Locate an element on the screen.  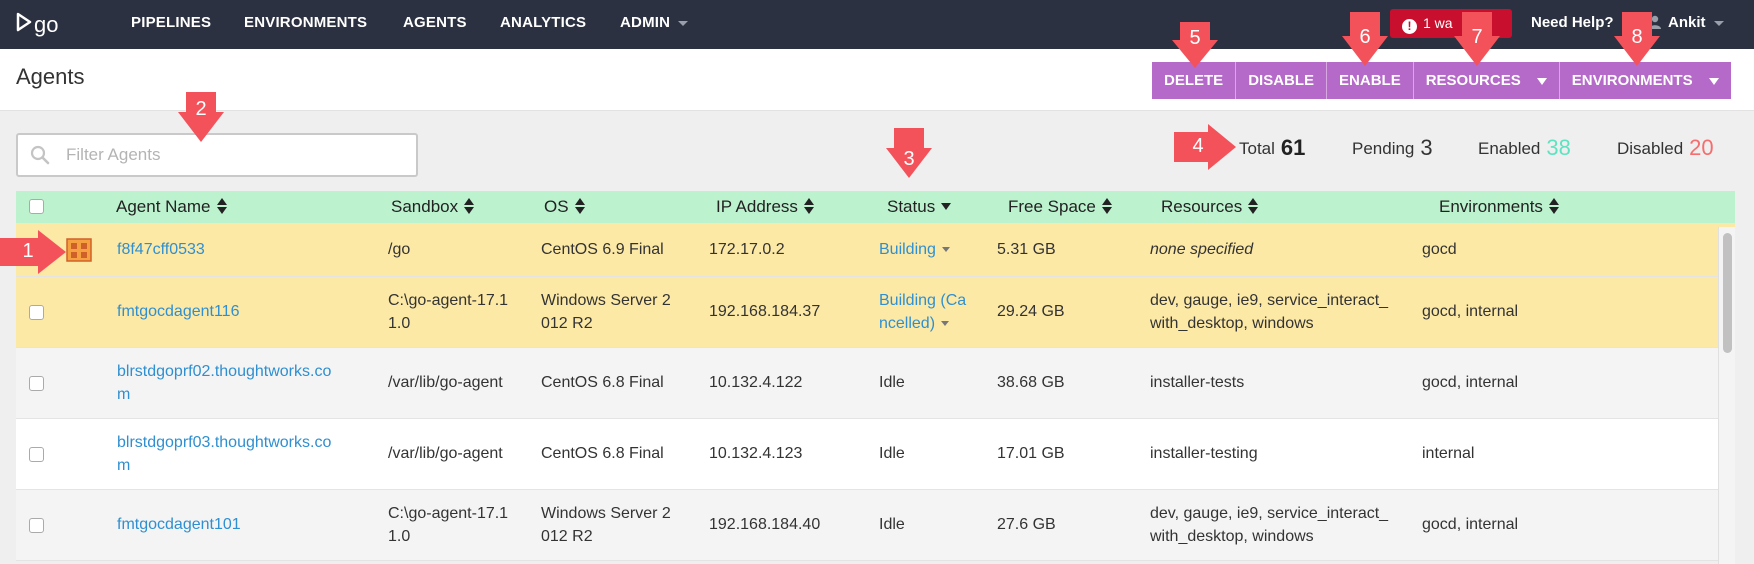
scrollbar-thumb is located at coordinates (1727, 293).